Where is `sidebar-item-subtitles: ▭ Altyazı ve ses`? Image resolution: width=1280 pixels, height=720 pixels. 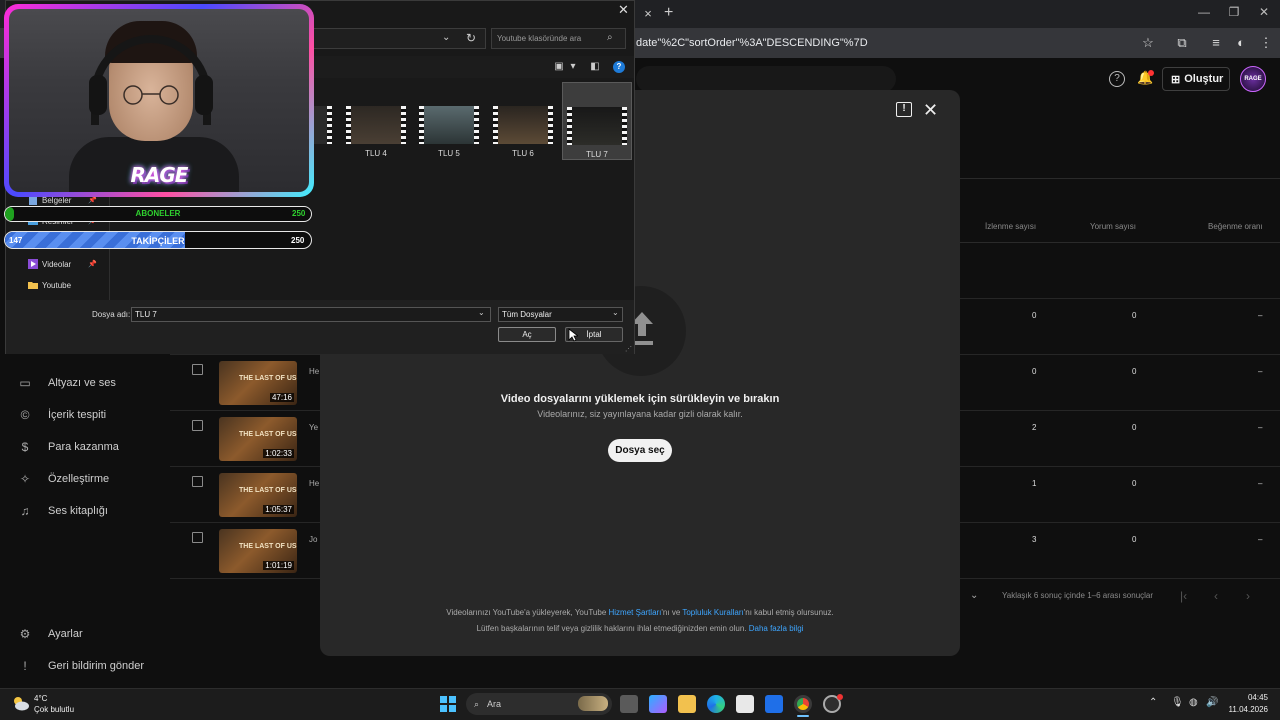
sidebar-item-subtitles: ▭ Altyazı ve ses is located at coordinates (93, 383).